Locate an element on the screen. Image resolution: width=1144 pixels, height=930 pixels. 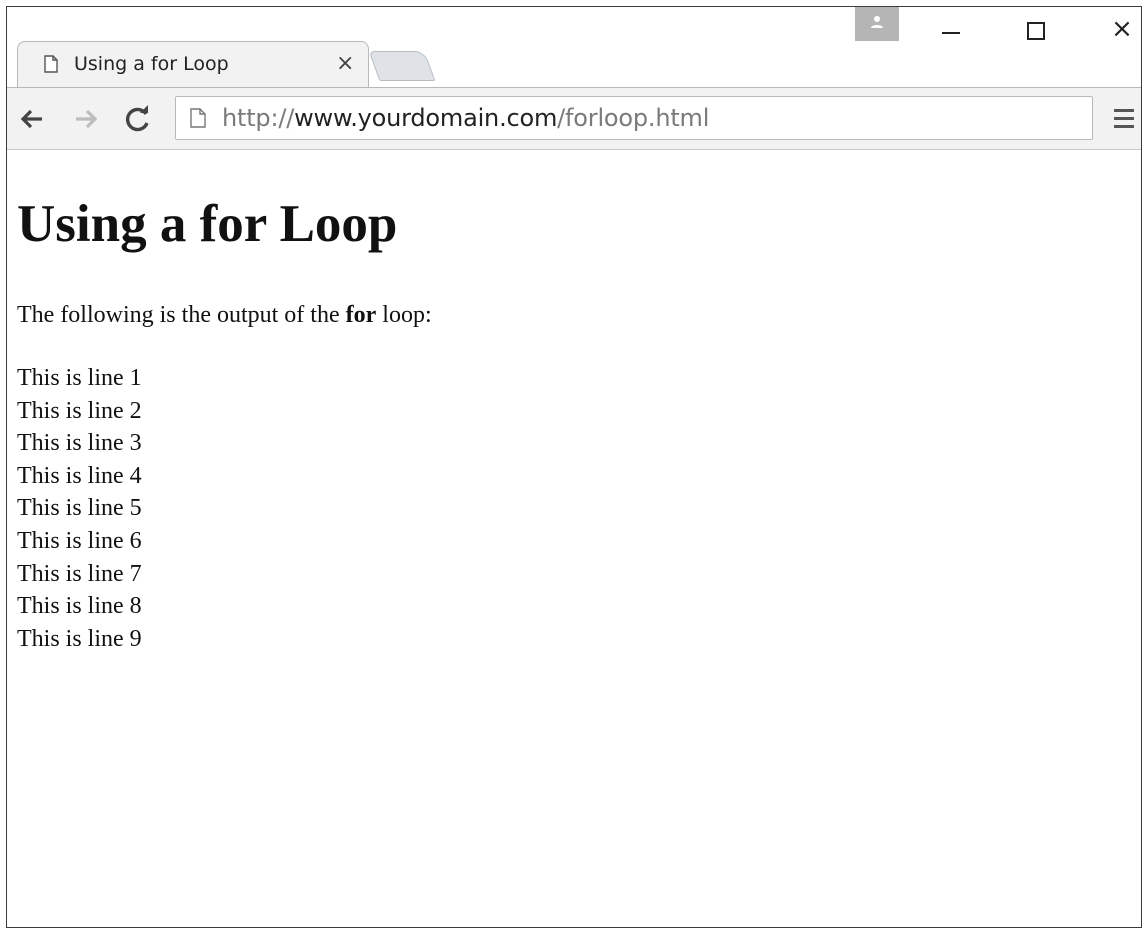
arrow-left-icon is located at coordinates (31, 119).